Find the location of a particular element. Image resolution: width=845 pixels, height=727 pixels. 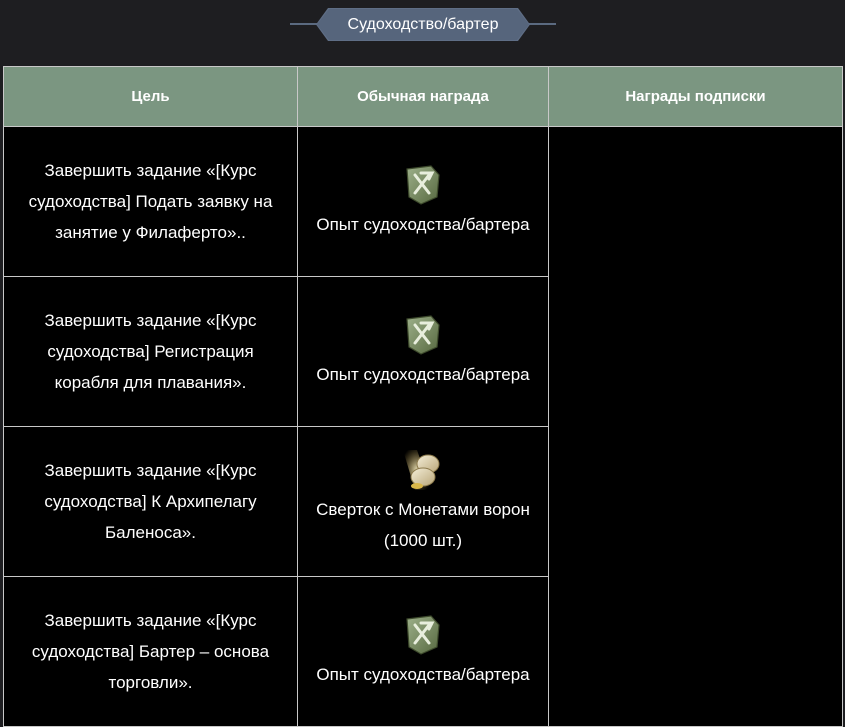

section-title-tab: Судоходство/бартер is located at coordinates (423, 24).